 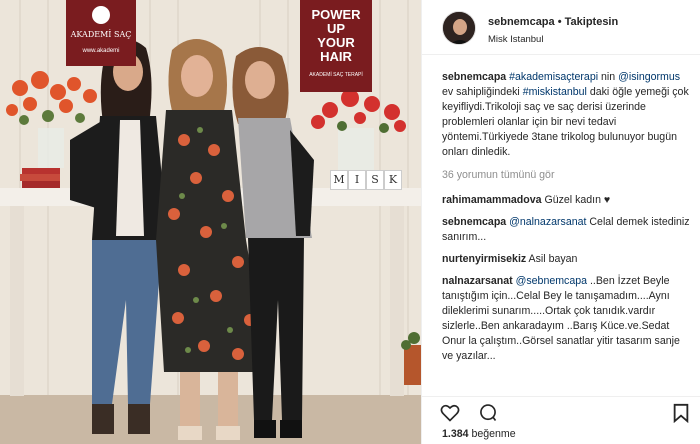 What do you see at coordinates (551, 281) in the screenshot?
I see `comment-mention: @sebnemcapa` at bounding box center [551, 281].